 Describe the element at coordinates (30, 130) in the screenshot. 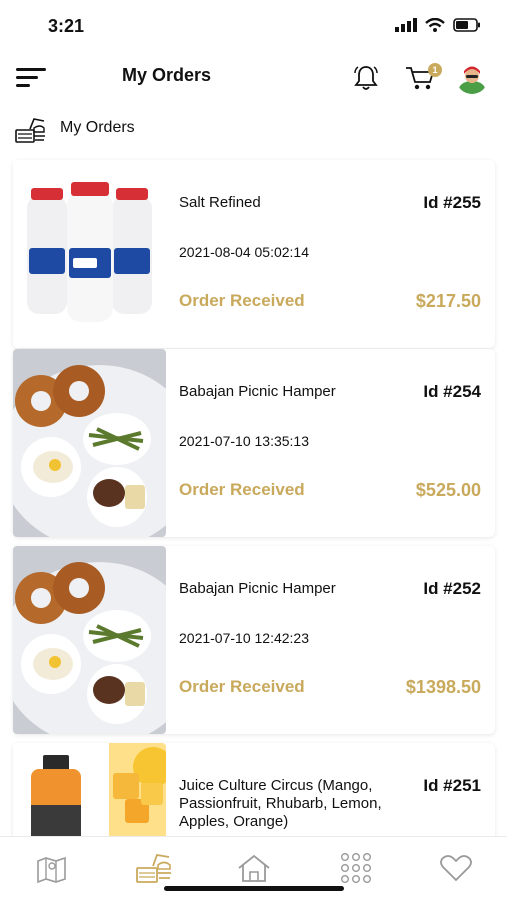

I see `food-orders-icon` at that location.